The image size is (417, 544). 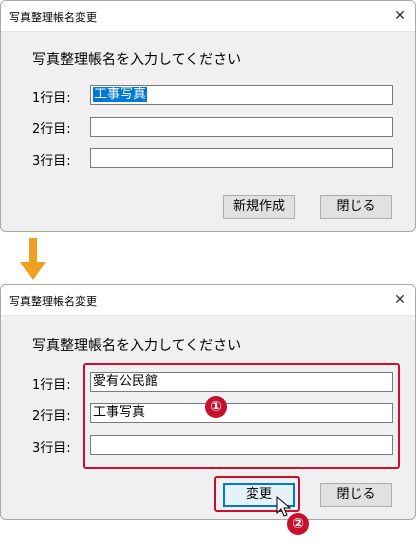 What do you see at coordinates (241, 158) in the screenshot?
I see `row3-input` at bounding box center [241, 158].